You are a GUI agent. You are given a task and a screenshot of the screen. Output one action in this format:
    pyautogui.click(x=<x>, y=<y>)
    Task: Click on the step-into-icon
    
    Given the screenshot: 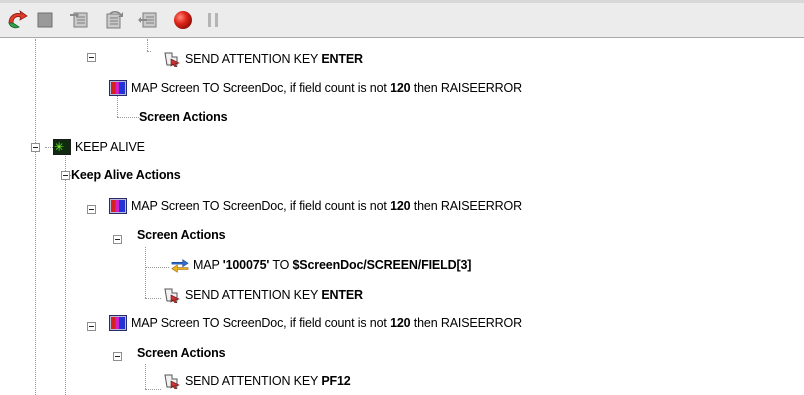 What is the action you would take?
    pyautogui.click(x=79, y=20)
    